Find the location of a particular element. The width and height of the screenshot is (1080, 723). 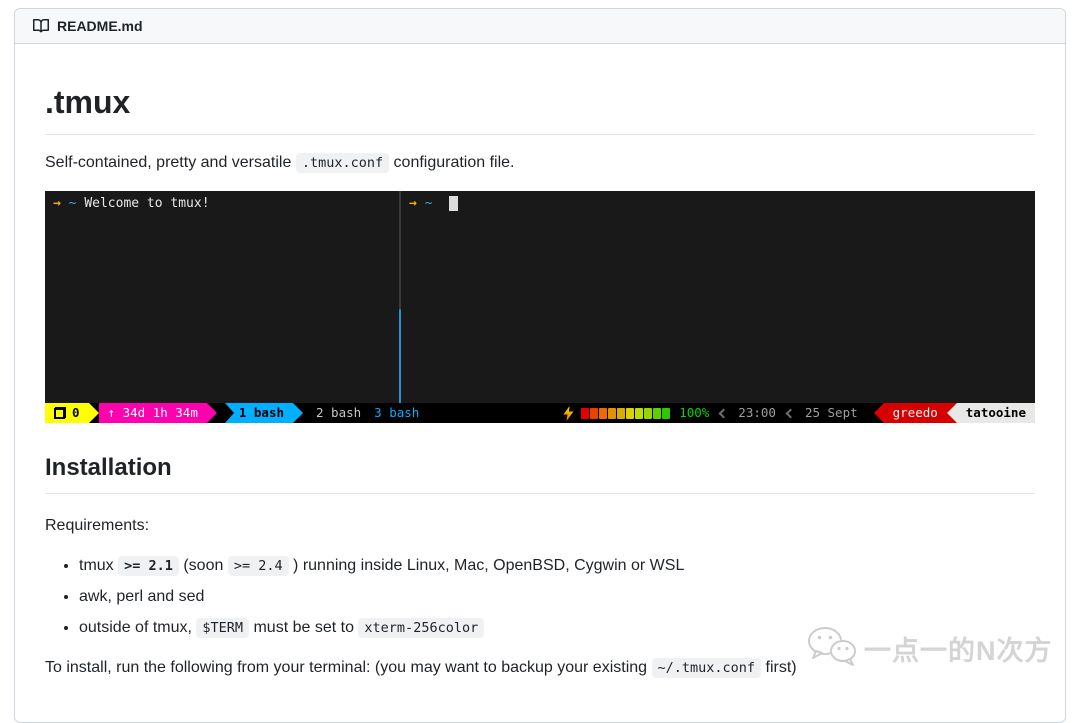

list-item: awk, perl and sed is located at coordinates (557, 597).